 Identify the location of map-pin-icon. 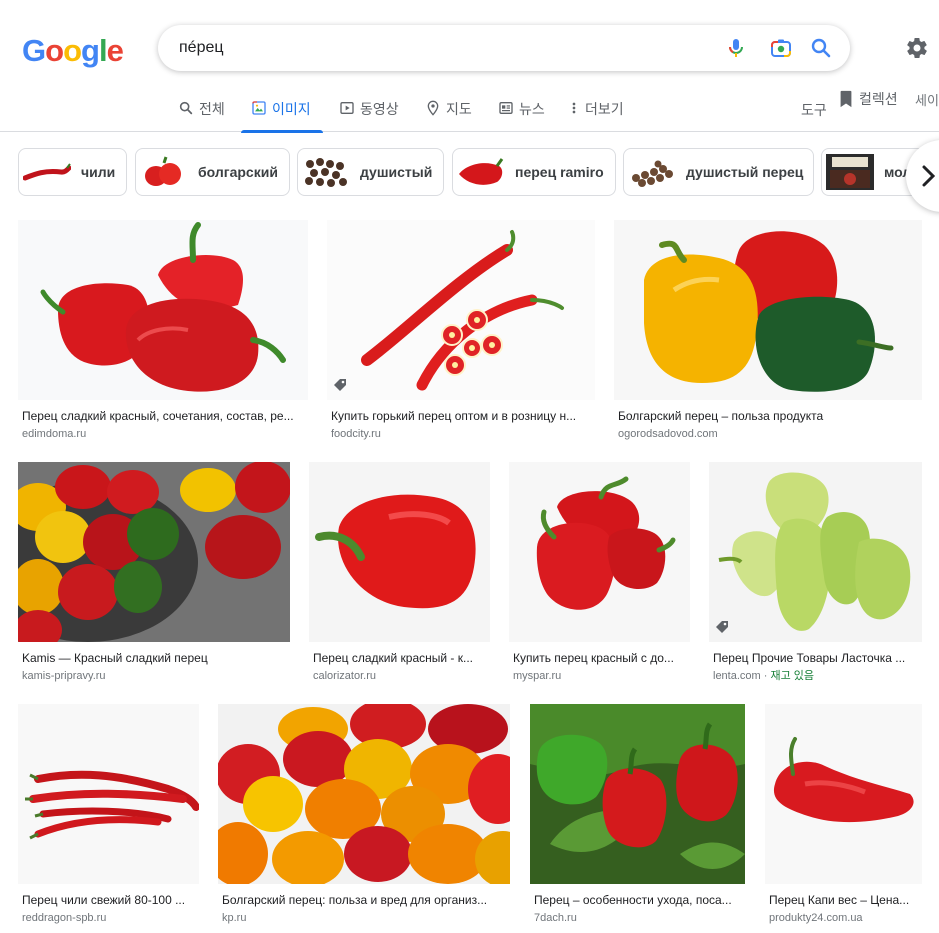
(433, 108).